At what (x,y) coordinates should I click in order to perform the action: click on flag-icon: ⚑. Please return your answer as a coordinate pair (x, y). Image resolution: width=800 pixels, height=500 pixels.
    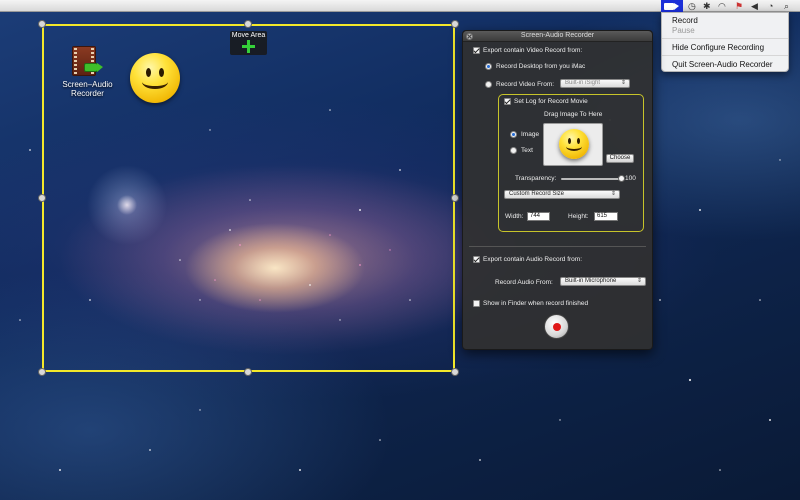
    Looking at the image, I should click on (739, 6).